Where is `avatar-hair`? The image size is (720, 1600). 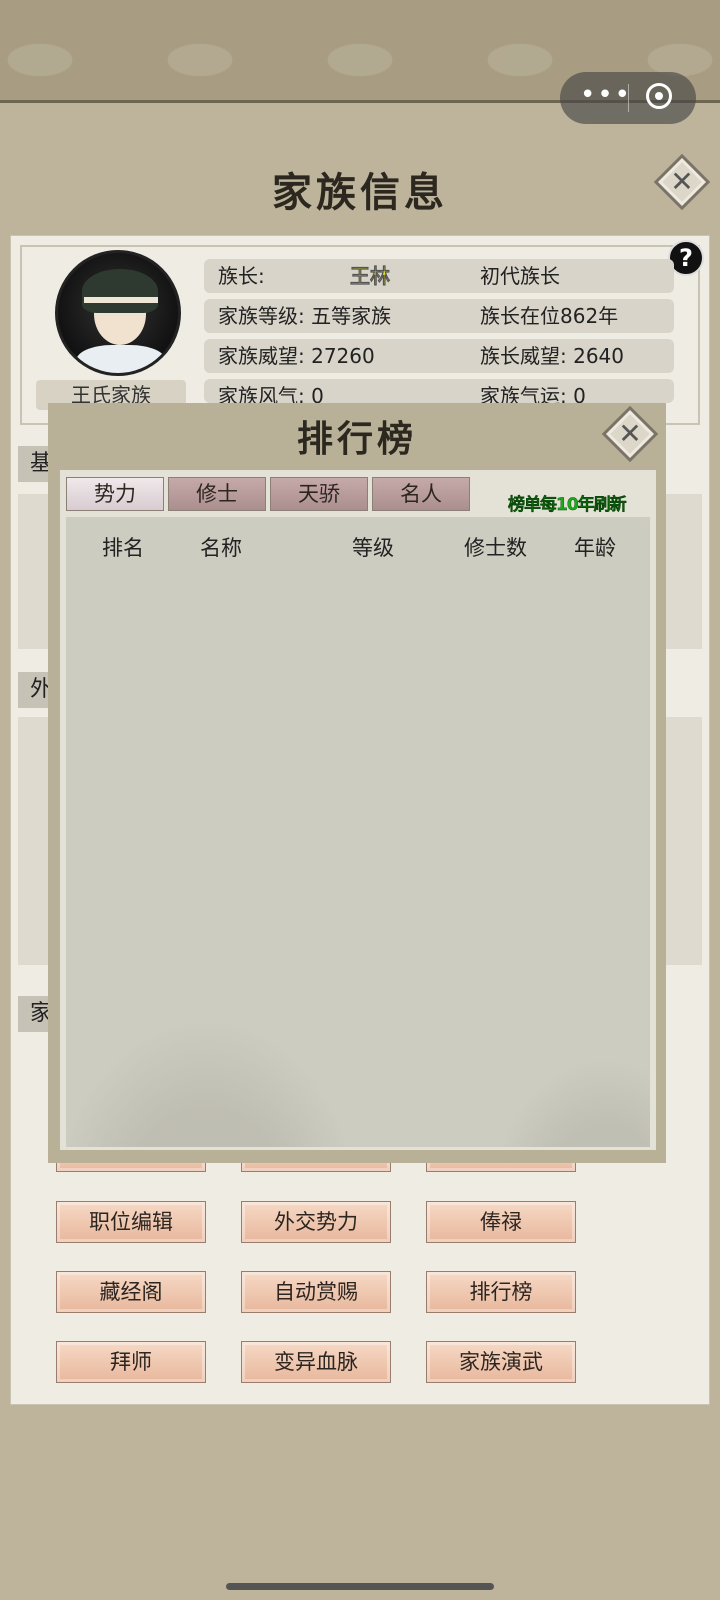 avatar-hair is located at coordinates (120, 291).